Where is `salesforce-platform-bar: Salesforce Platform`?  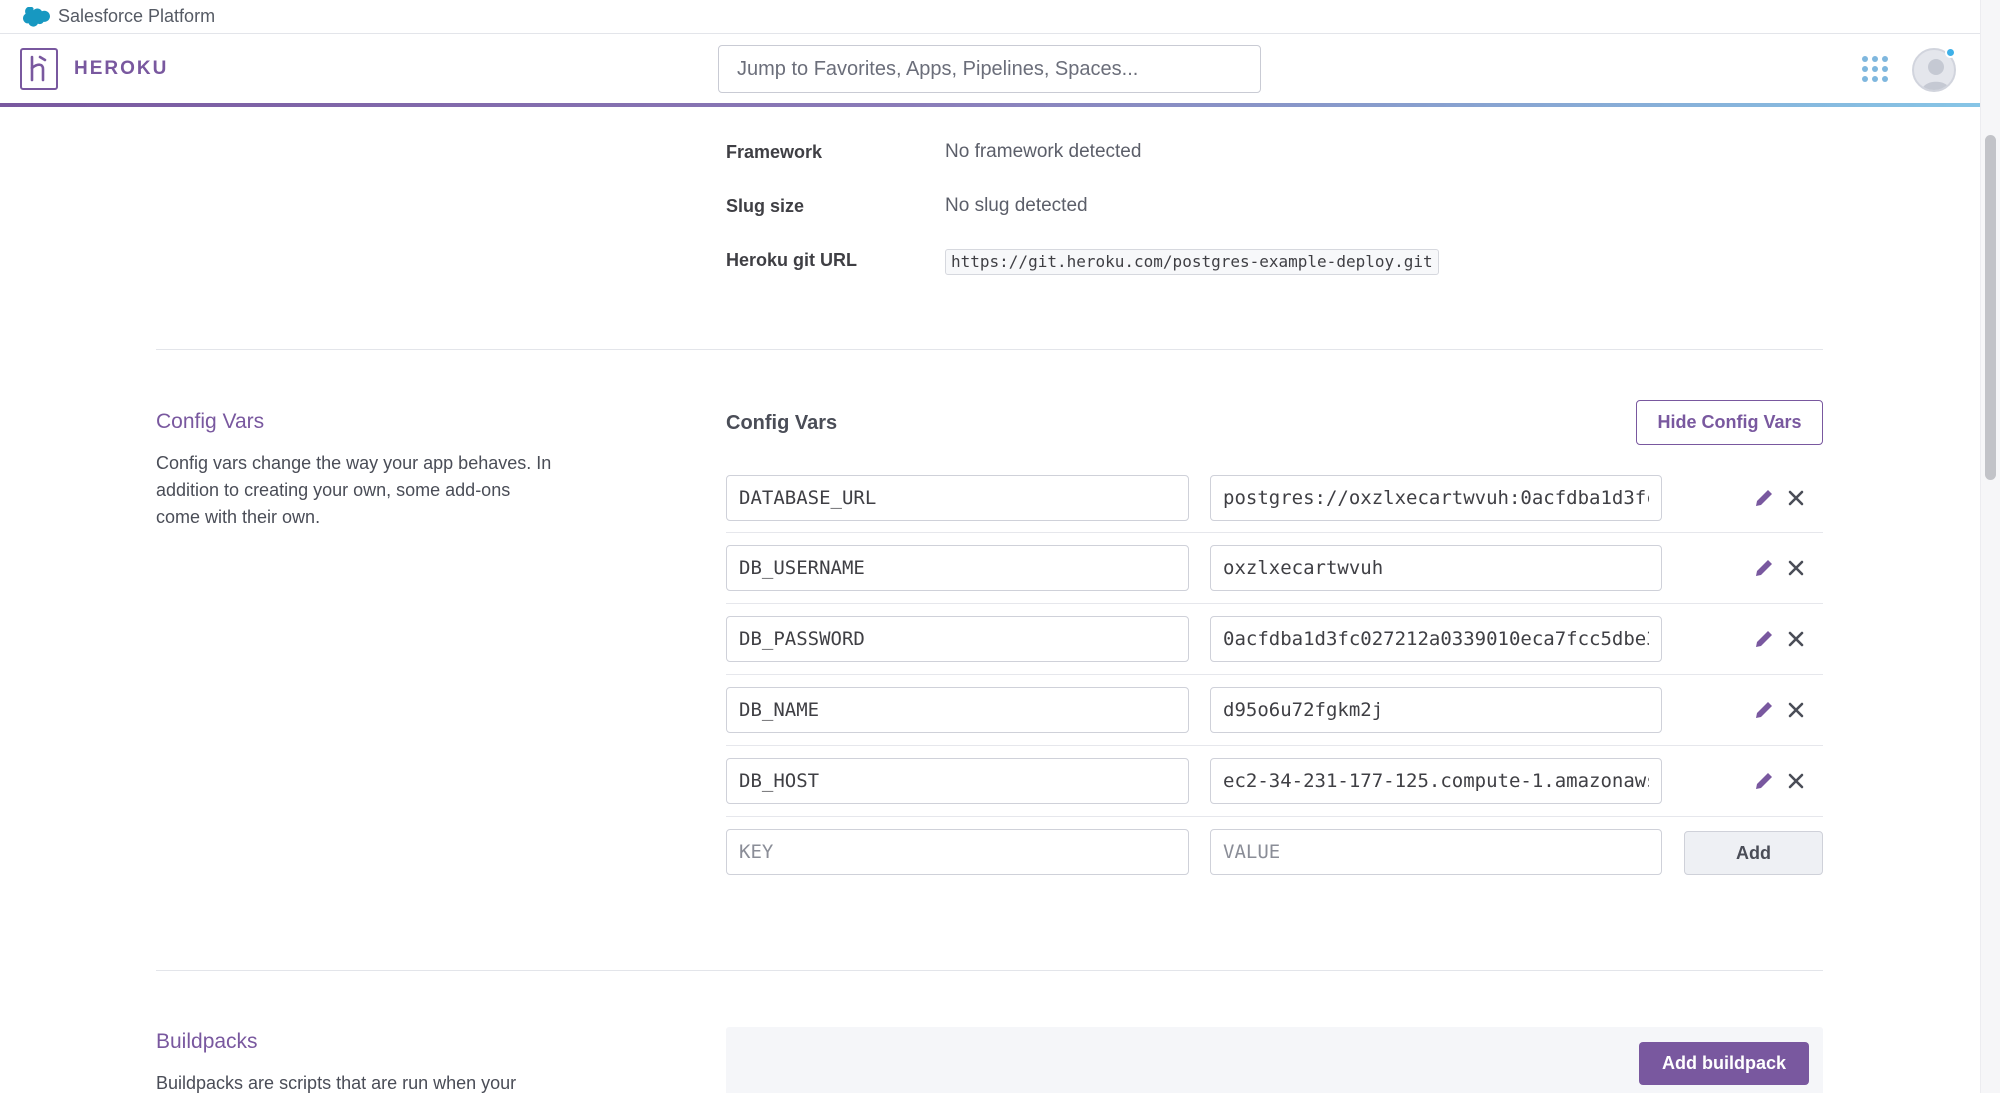 salesforce-platform-bar: Salesforce Platform is located at coordinates (990, 17).